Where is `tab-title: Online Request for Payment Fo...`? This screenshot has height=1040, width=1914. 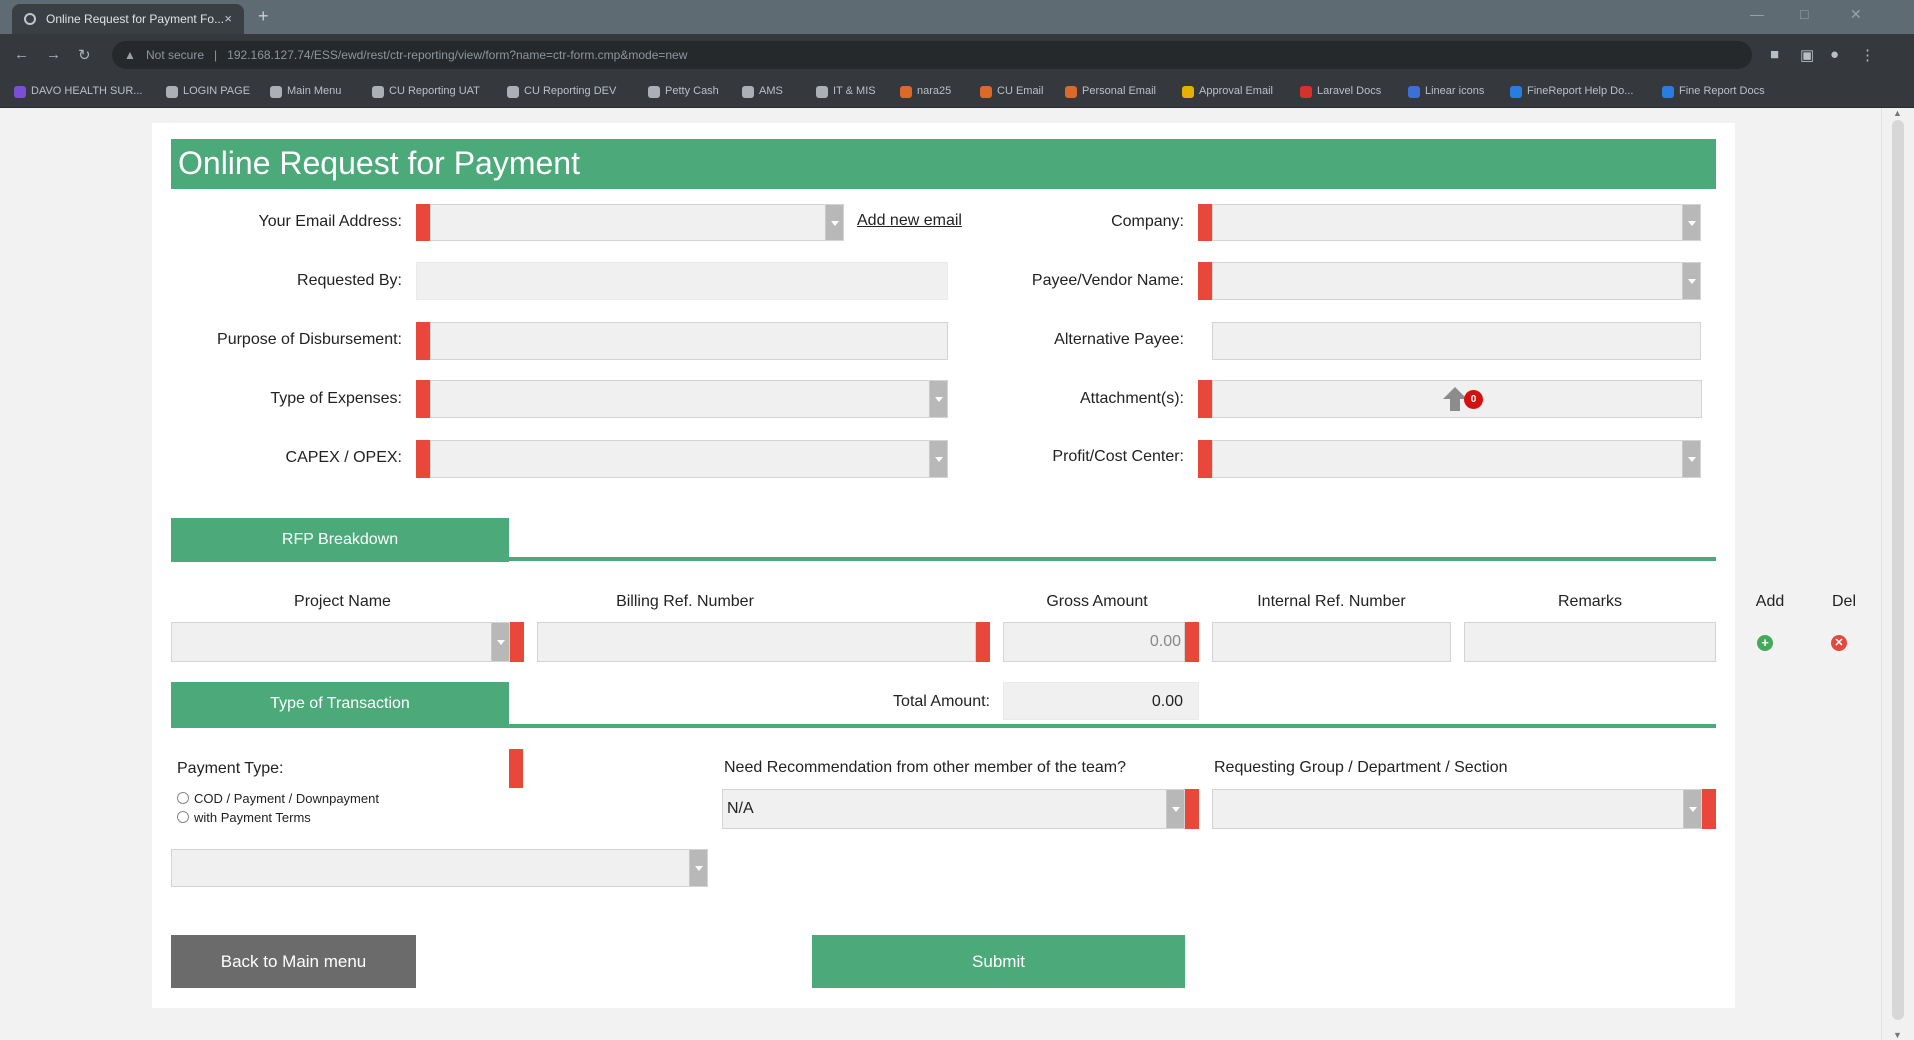 tab-title: Online Request for Payment Fo... is located at coordinates (135, 19).